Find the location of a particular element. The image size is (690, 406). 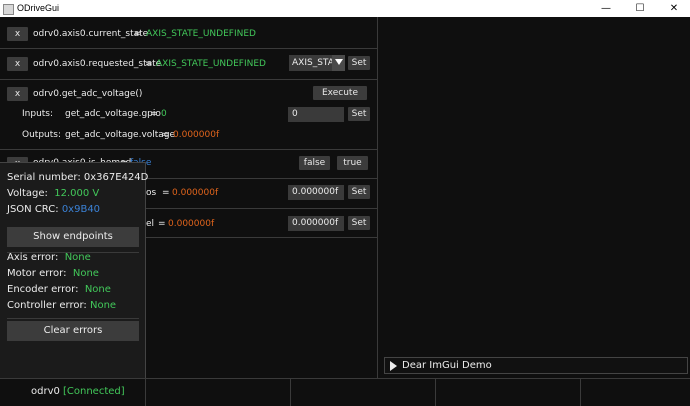

row6-set-button: Set is located at coordinates (359, 223).